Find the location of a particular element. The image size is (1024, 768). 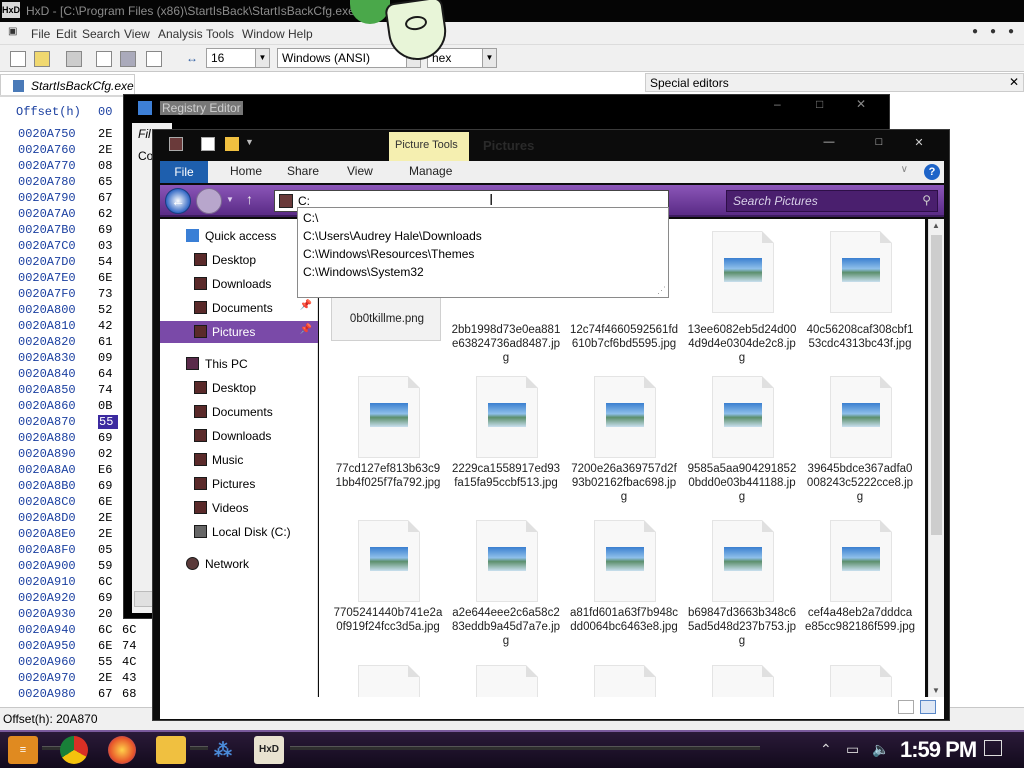

new-file-icon is located at coordinates (18, 59).